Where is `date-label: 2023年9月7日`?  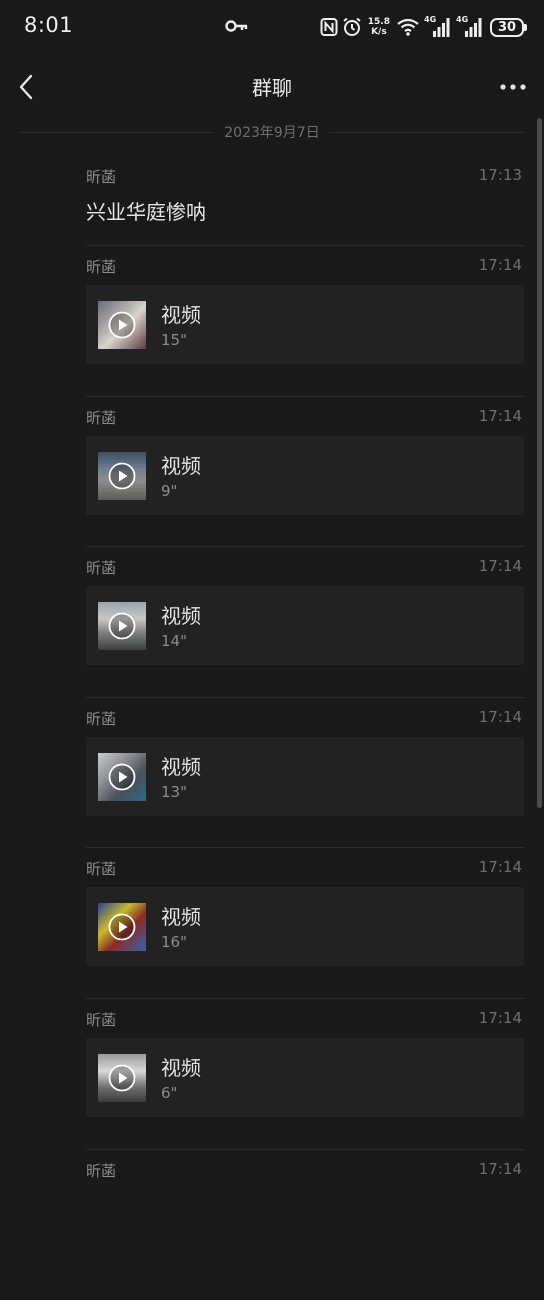 date-label: 2023年9月7日 is located at coordinates (272, 132).